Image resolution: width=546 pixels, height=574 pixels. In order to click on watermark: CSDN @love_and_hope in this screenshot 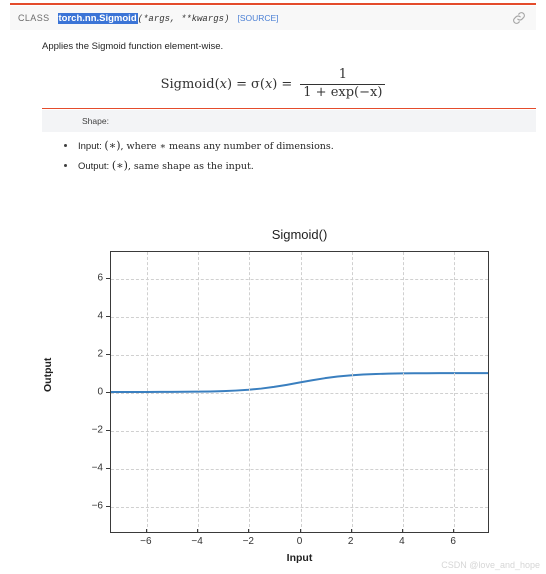, I will do `click(490, 565)`.